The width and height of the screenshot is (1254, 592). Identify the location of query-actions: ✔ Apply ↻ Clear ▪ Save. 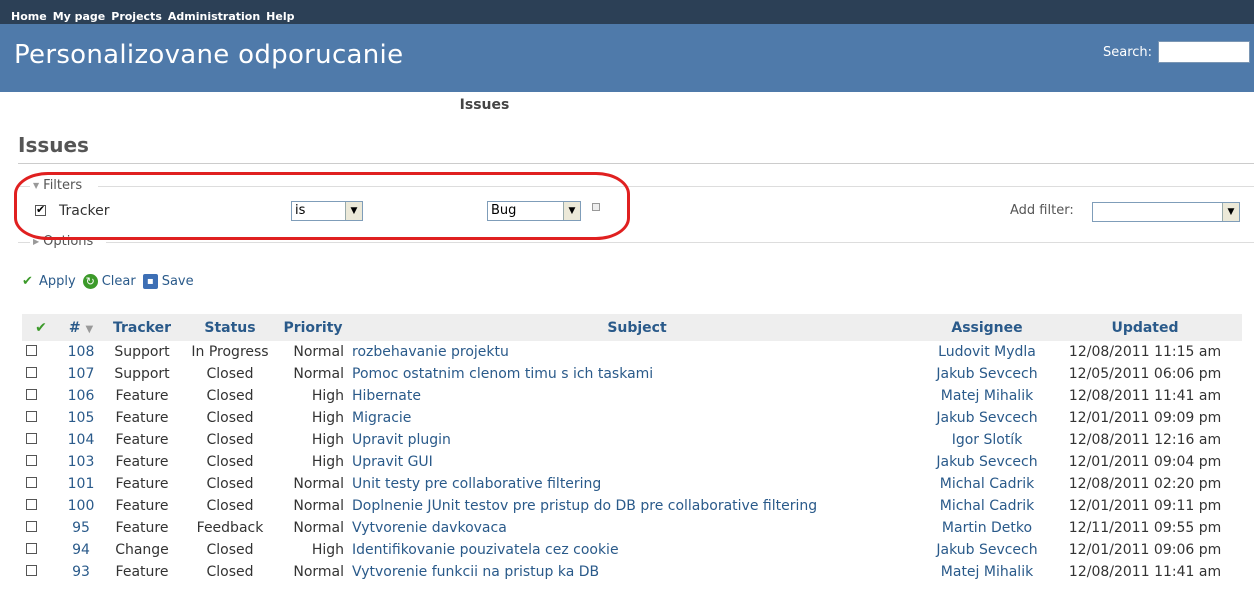
(107, 281).